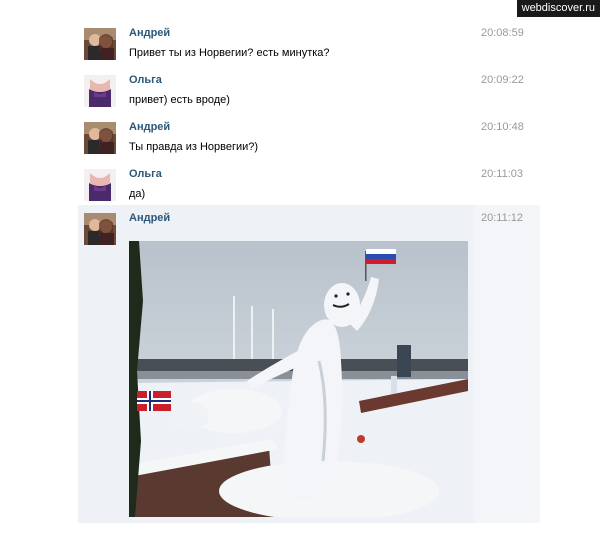 Image resolution: width=600 pixels, height=536 pixels. What do you see at coordinates (309, 137) in the screenshot?
I see `message-item: Андрей 20:10:48 Ты правда из Норвегии?)` at bounding box center [309, 137].